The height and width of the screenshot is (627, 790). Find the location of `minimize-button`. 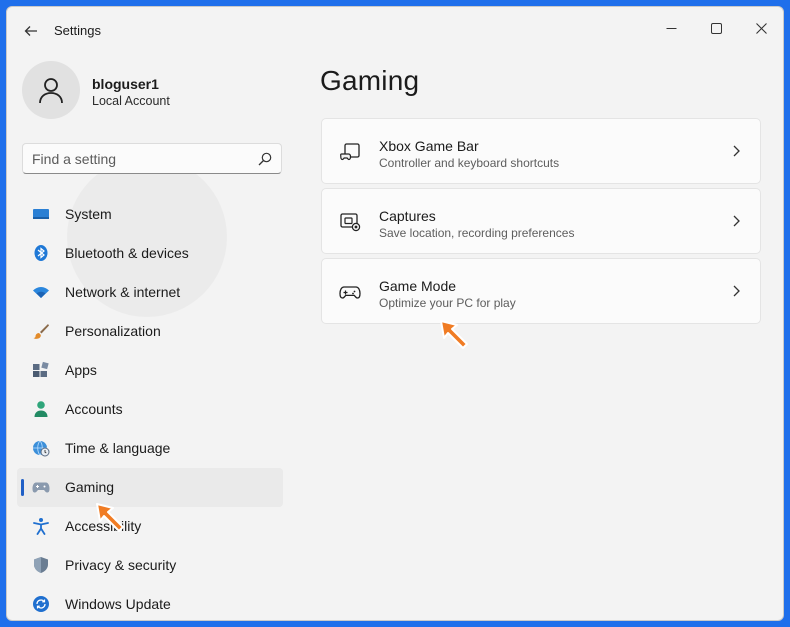

minimize-button is located at coordinates (671, 28).